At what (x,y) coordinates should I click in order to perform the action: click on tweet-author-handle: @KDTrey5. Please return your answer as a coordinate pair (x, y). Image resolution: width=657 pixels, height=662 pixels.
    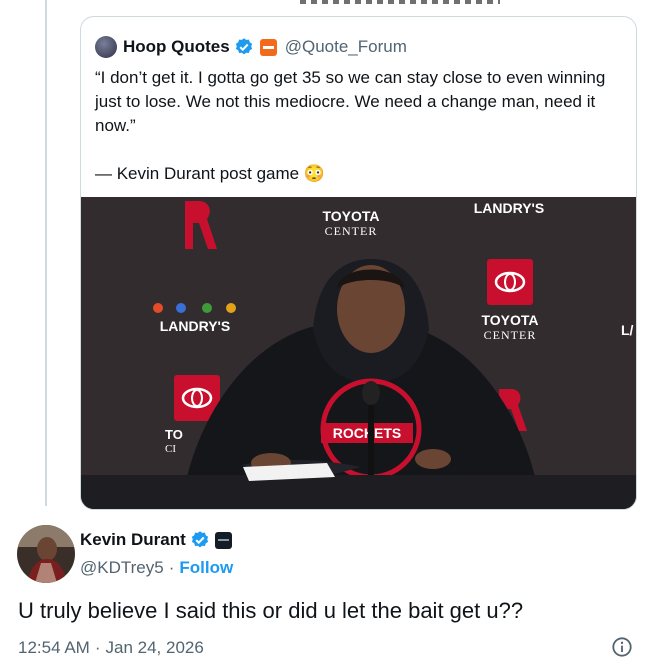
    Looking at the image, I should click on (122, 567).